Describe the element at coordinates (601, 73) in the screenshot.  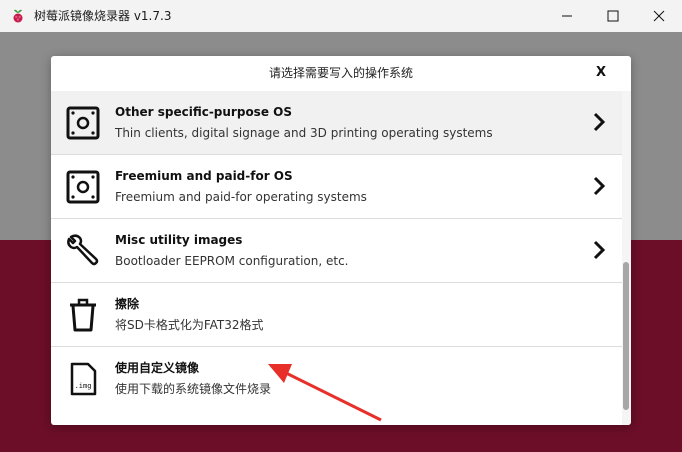
I see `dialog-close-button: X` at that location.